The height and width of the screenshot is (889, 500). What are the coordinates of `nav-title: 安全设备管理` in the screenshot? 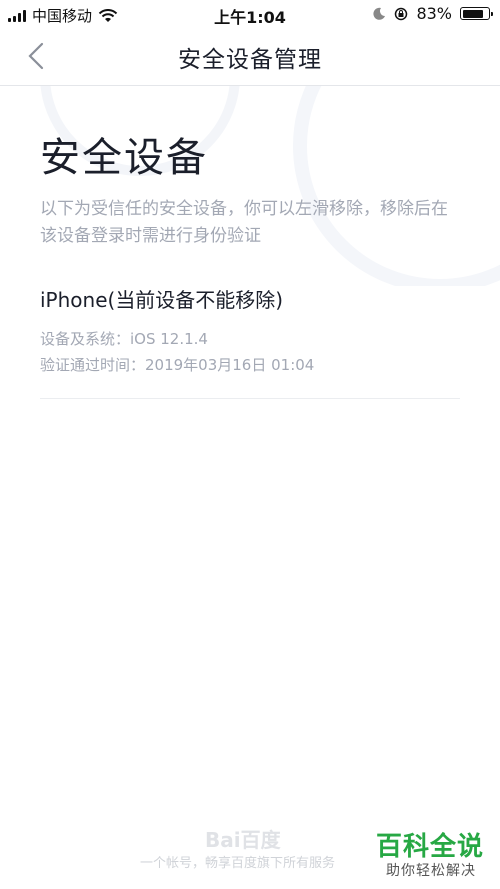 It's located at (250, 60).